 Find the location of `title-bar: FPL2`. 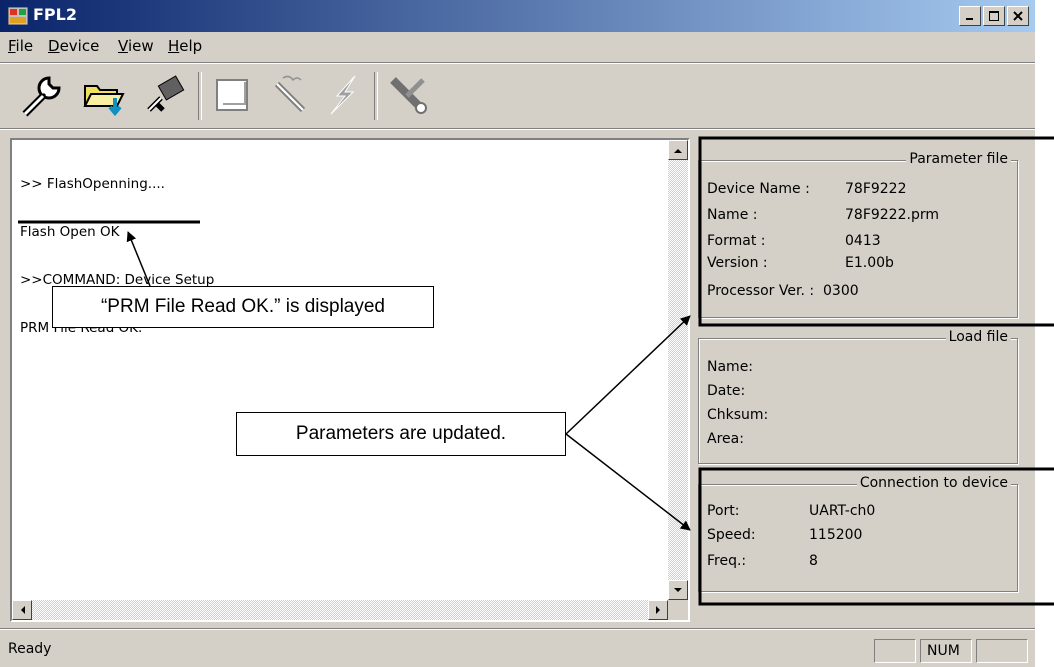

title-bar: FPL2 is located at coordinates (517, 16).